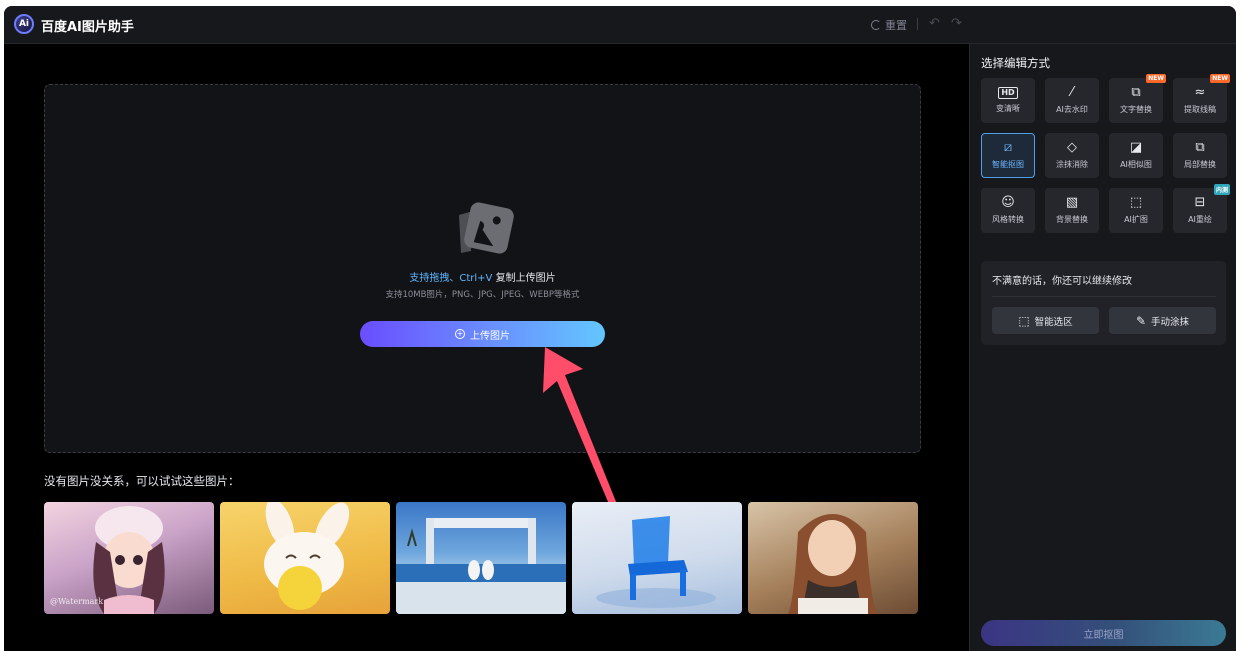 The width and height of the screenshot is (1242, 651). I want to click on tool-erase: ◇ 涂抹消除, so click(1072, 155).